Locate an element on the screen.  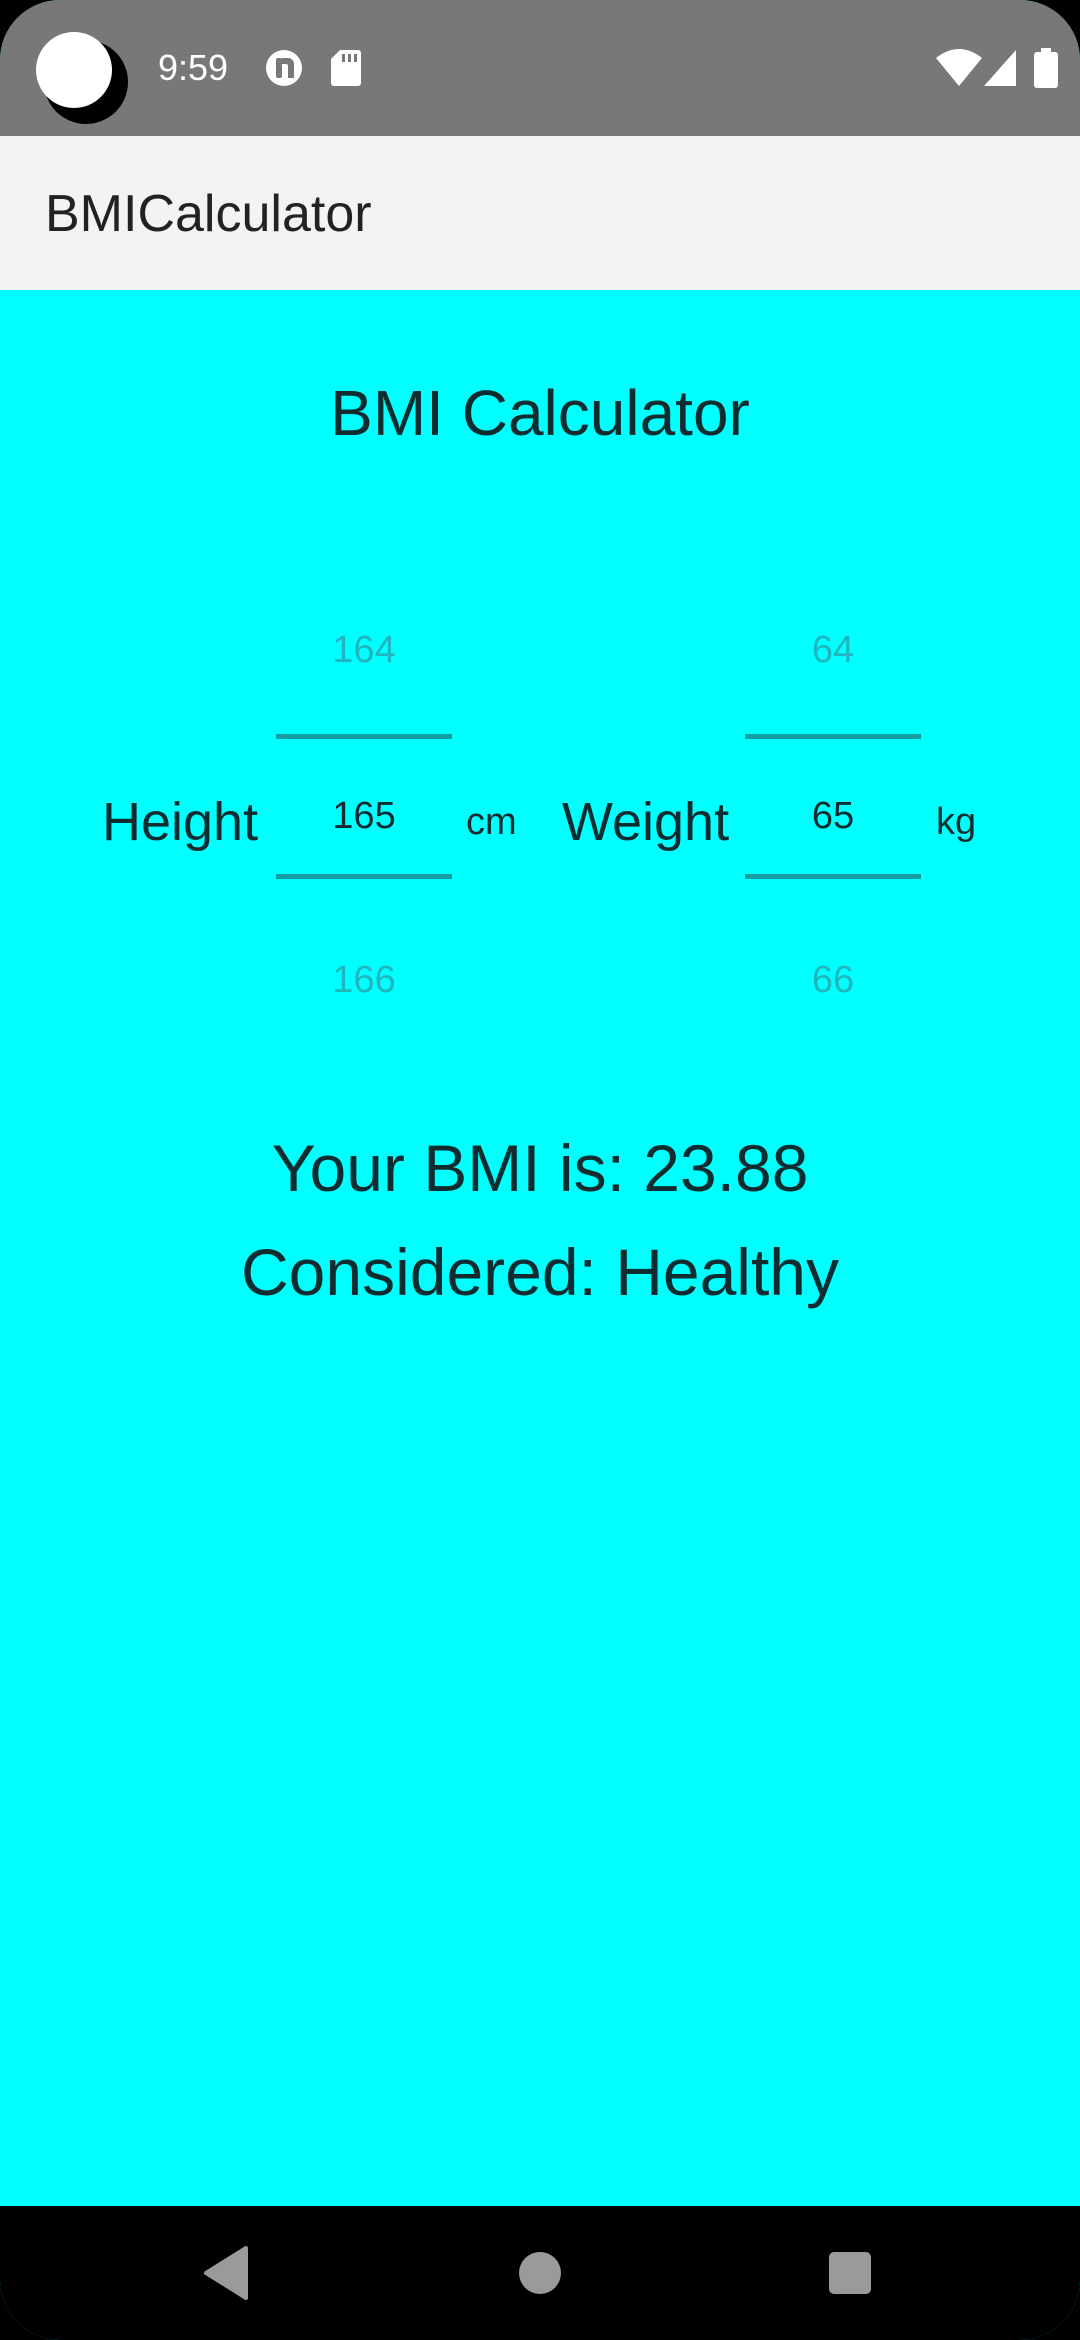
height-picker: 164 165 166 is located at coordinates (364, 818).